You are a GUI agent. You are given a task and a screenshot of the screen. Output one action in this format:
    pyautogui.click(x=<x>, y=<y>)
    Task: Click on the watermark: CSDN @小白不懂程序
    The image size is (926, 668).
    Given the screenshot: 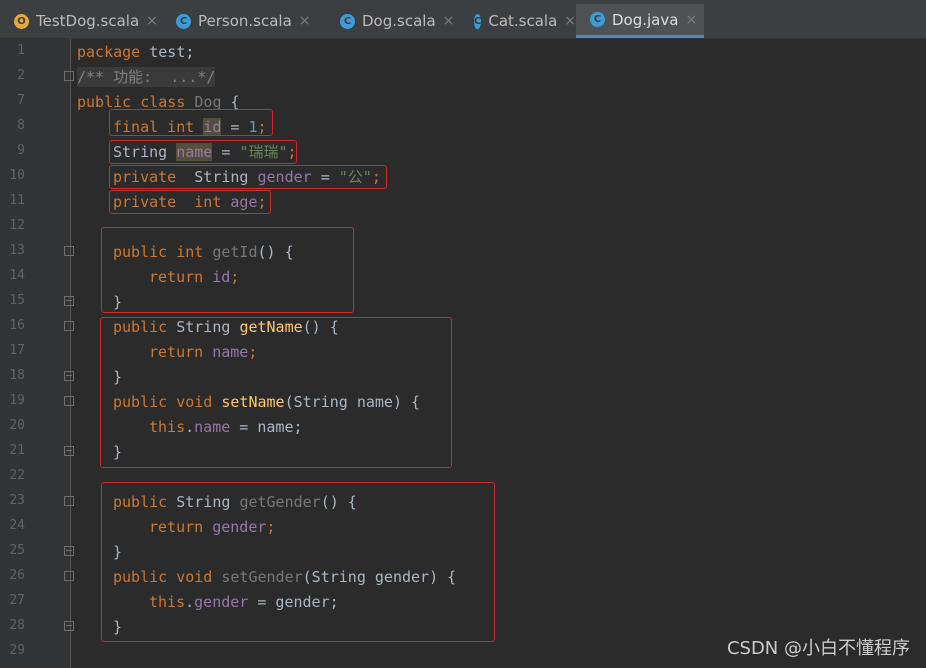 What is the action you would take?
    pyautogui.click(x=818, y=648)
    